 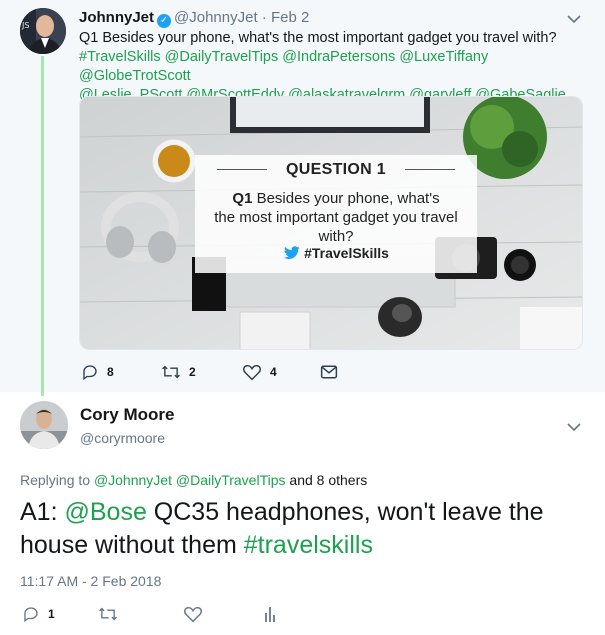 What do you see at coordinates (329, 372) in the screenshot?
I see `dm-icon` at bounding box center [329, 372].